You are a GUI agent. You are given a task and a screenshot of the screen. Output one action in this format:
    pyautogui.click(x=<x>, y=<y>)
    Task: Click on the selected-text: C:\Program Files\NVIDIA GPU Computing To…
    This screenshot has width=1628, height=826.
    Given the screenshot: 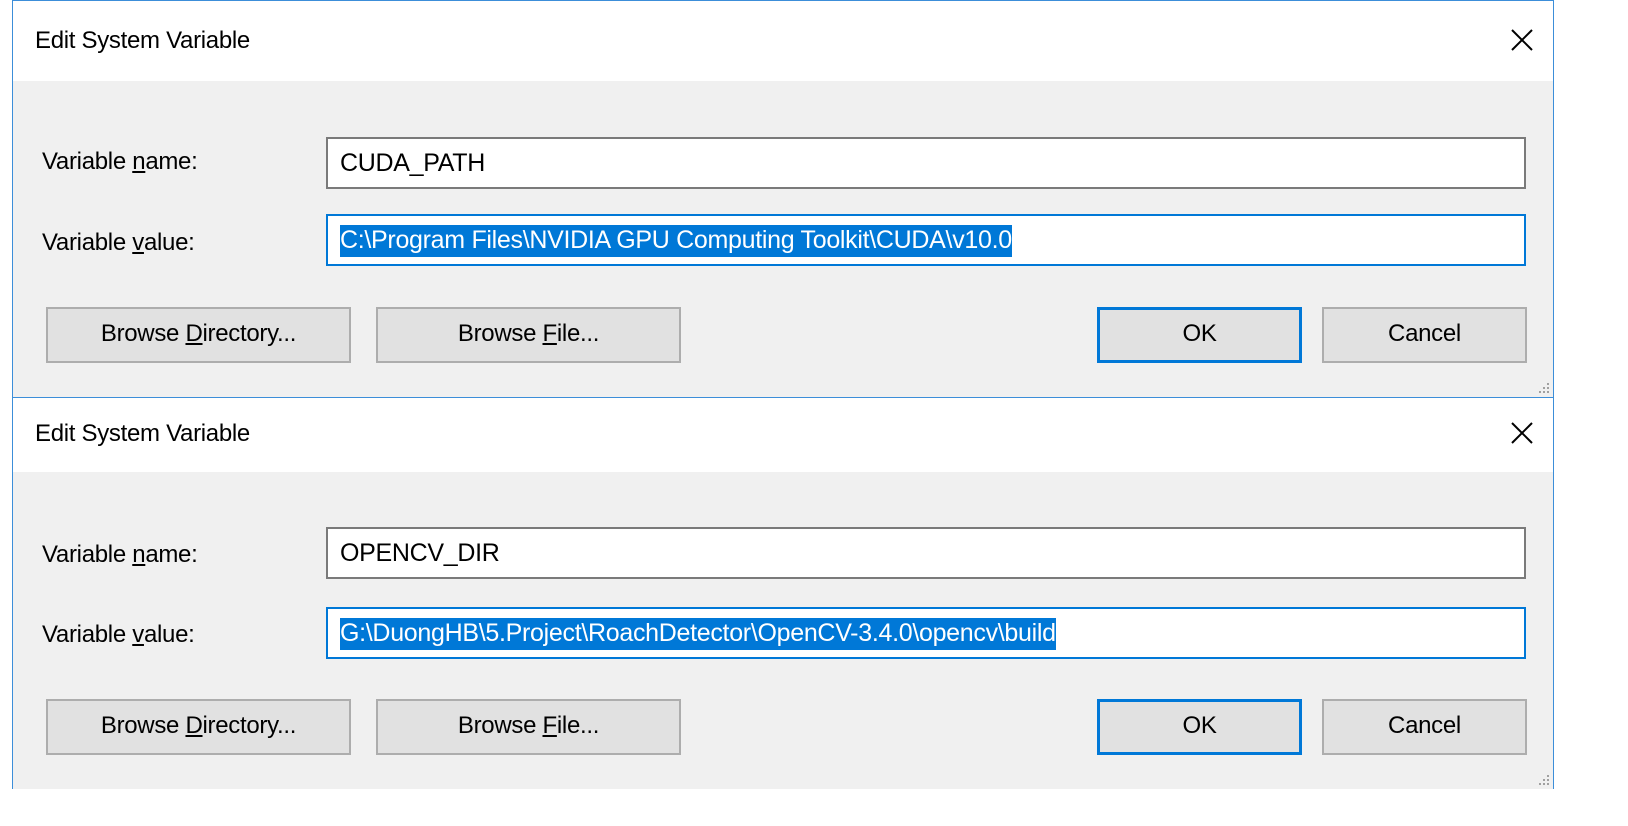 What is the action you would take?
    pyautogui.click(x=676, y=241)
    